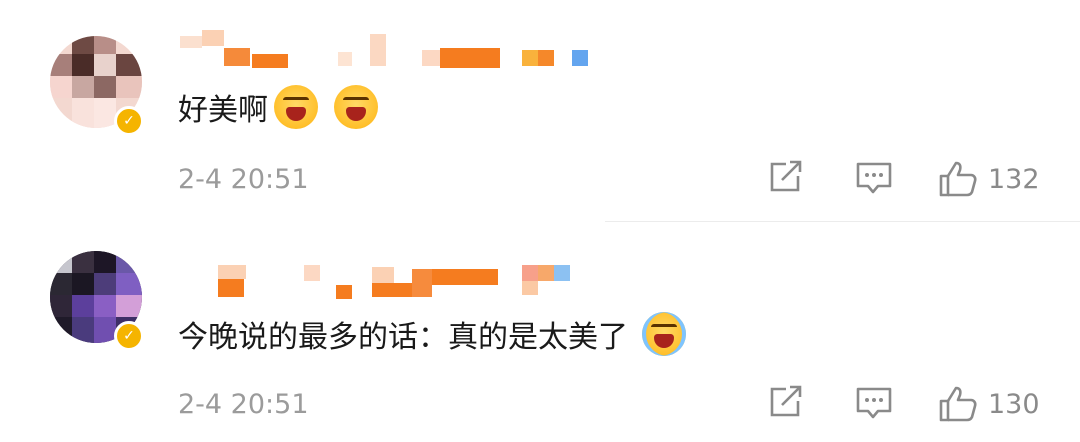 The width and height of the screenshot is (1080, 442). What do you see at coordinates (432, 334) in the screenshot?
I see `comment-text: 今晚说的最多的话：真的是太美了` at bounding box center [432, 334].